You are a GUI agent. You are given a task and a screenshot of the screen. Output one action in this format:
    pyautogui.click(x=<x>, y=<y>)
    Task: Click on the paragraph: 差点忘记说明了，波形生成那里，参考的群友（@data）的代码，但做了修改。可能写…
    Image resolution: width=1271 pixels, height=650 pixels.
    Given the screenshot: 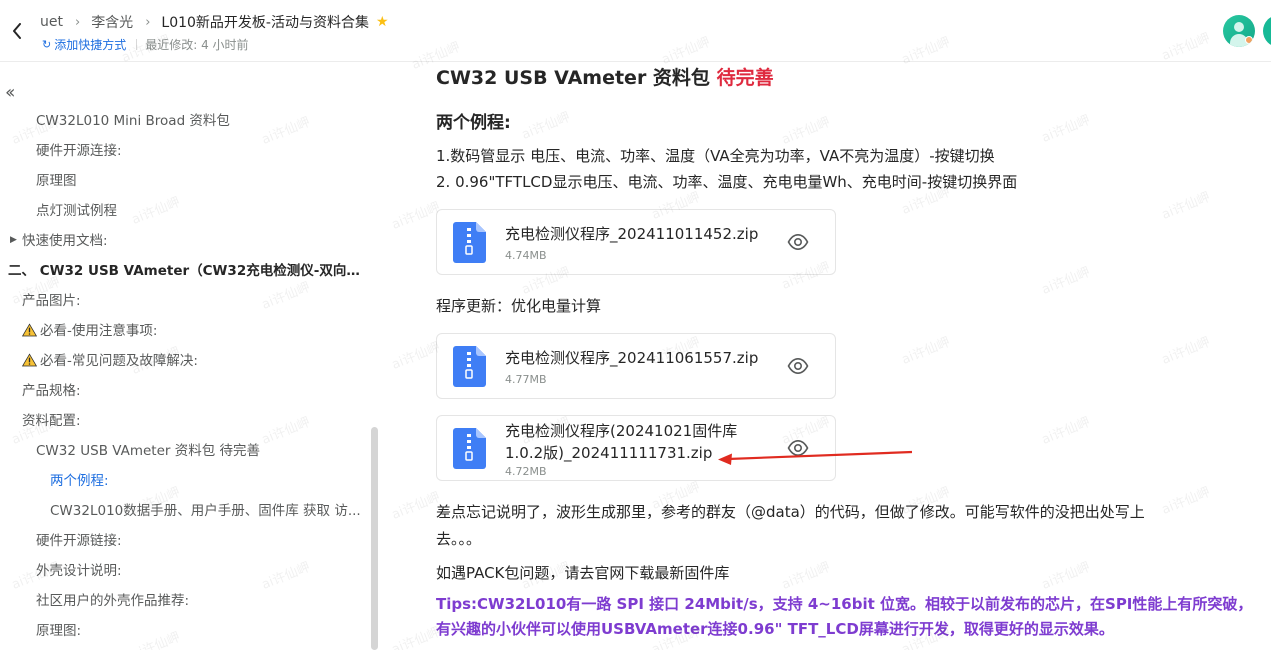 What is the action you would take?
    pyautogui.click(x=790, y=512)
    